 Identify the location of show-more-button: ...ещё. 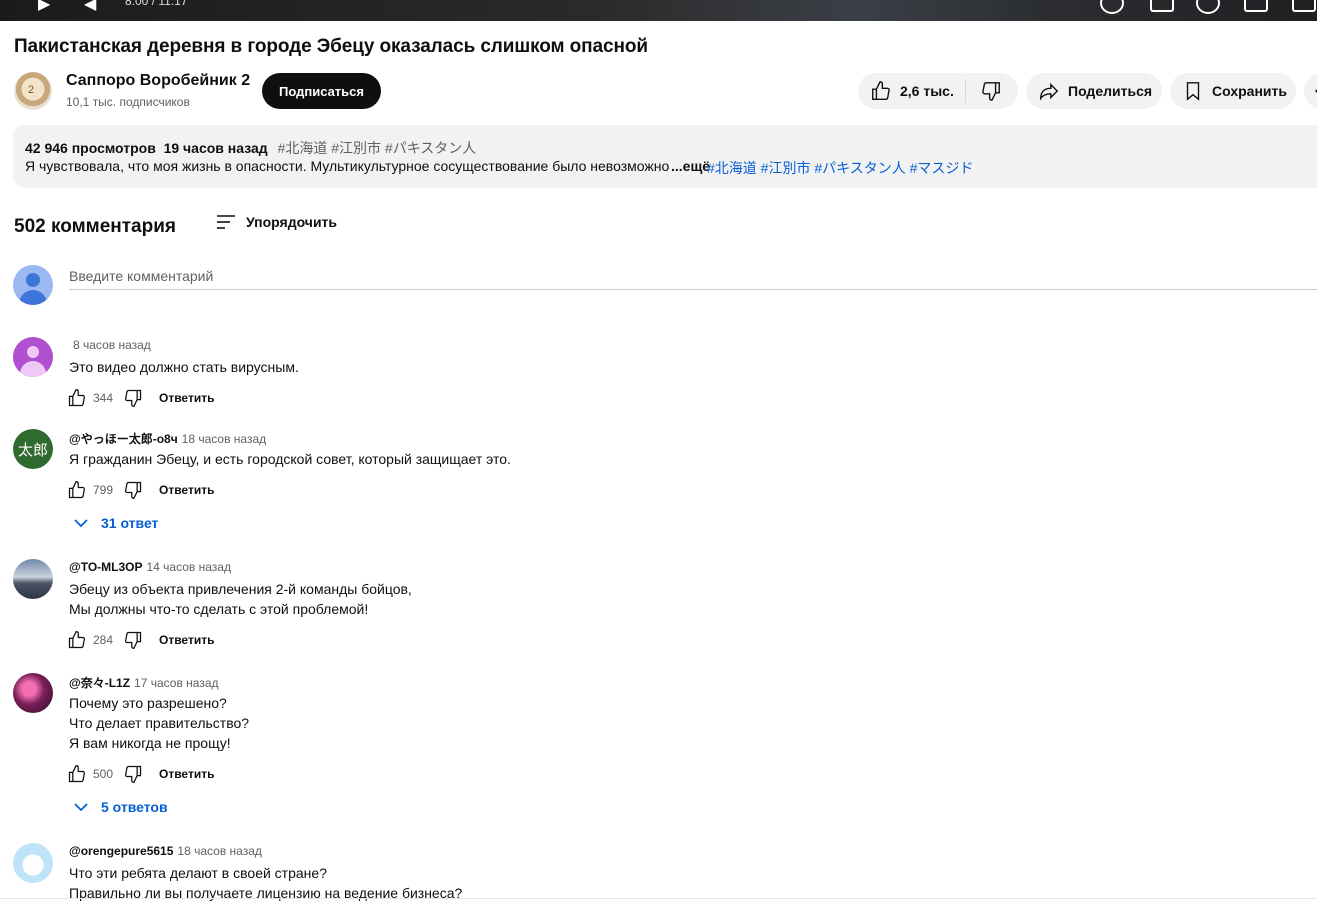
(691, 166).